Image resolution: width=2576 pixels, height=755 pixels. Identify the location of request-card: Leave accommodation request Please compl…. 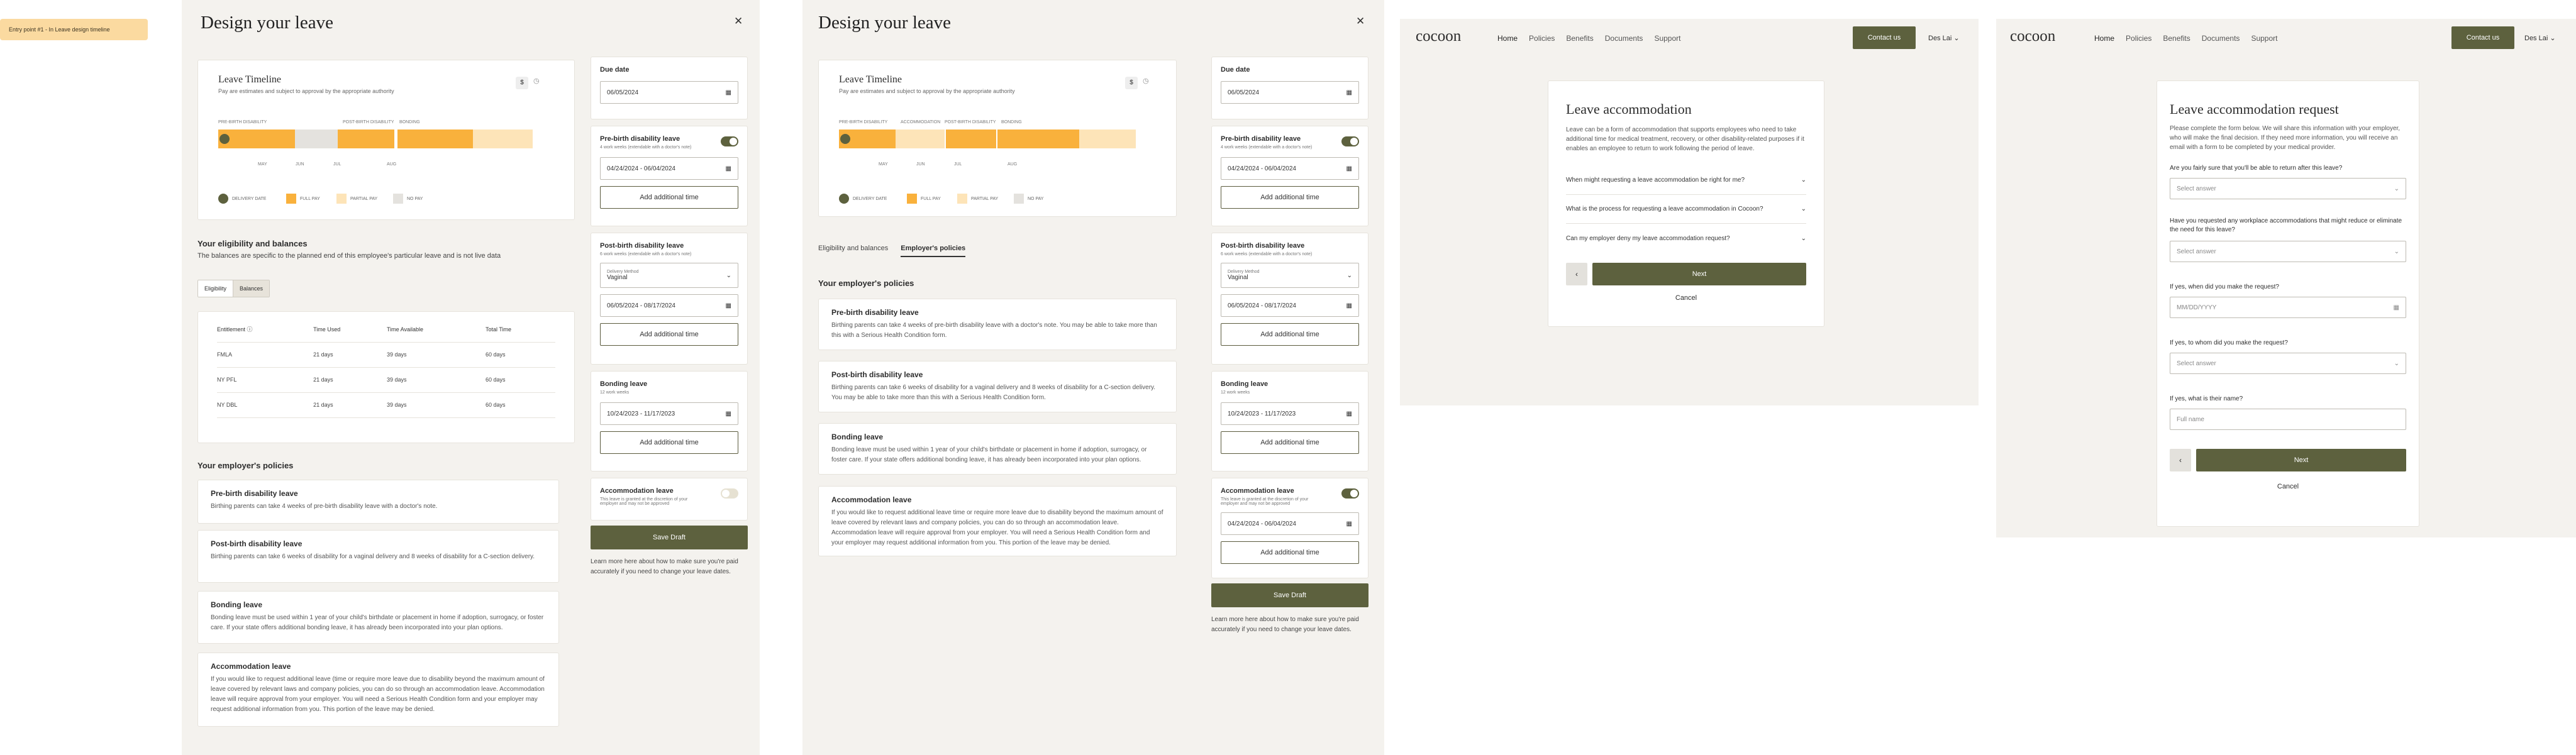
(2288, 303).